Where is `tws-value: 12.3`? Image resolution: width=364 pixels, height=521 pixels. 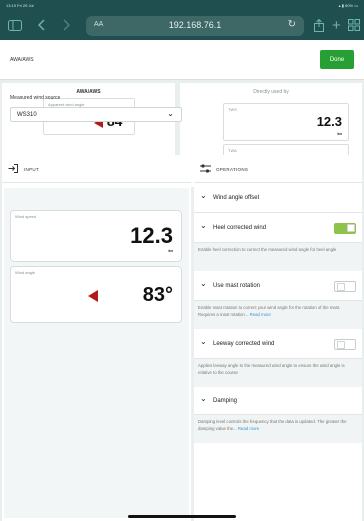 tws-value: 12.3 is located at coordinates (329, 121).